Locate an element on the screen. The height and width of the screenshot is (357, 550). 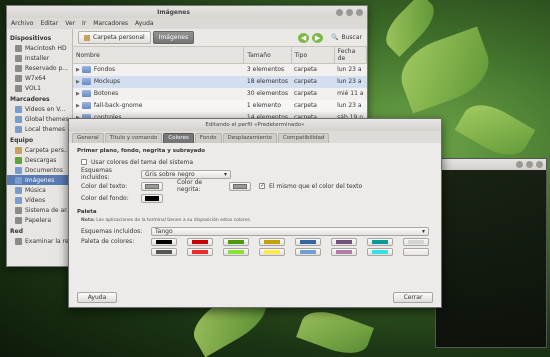
sidebar-item: Global themes is located at coordinates (39, 119).